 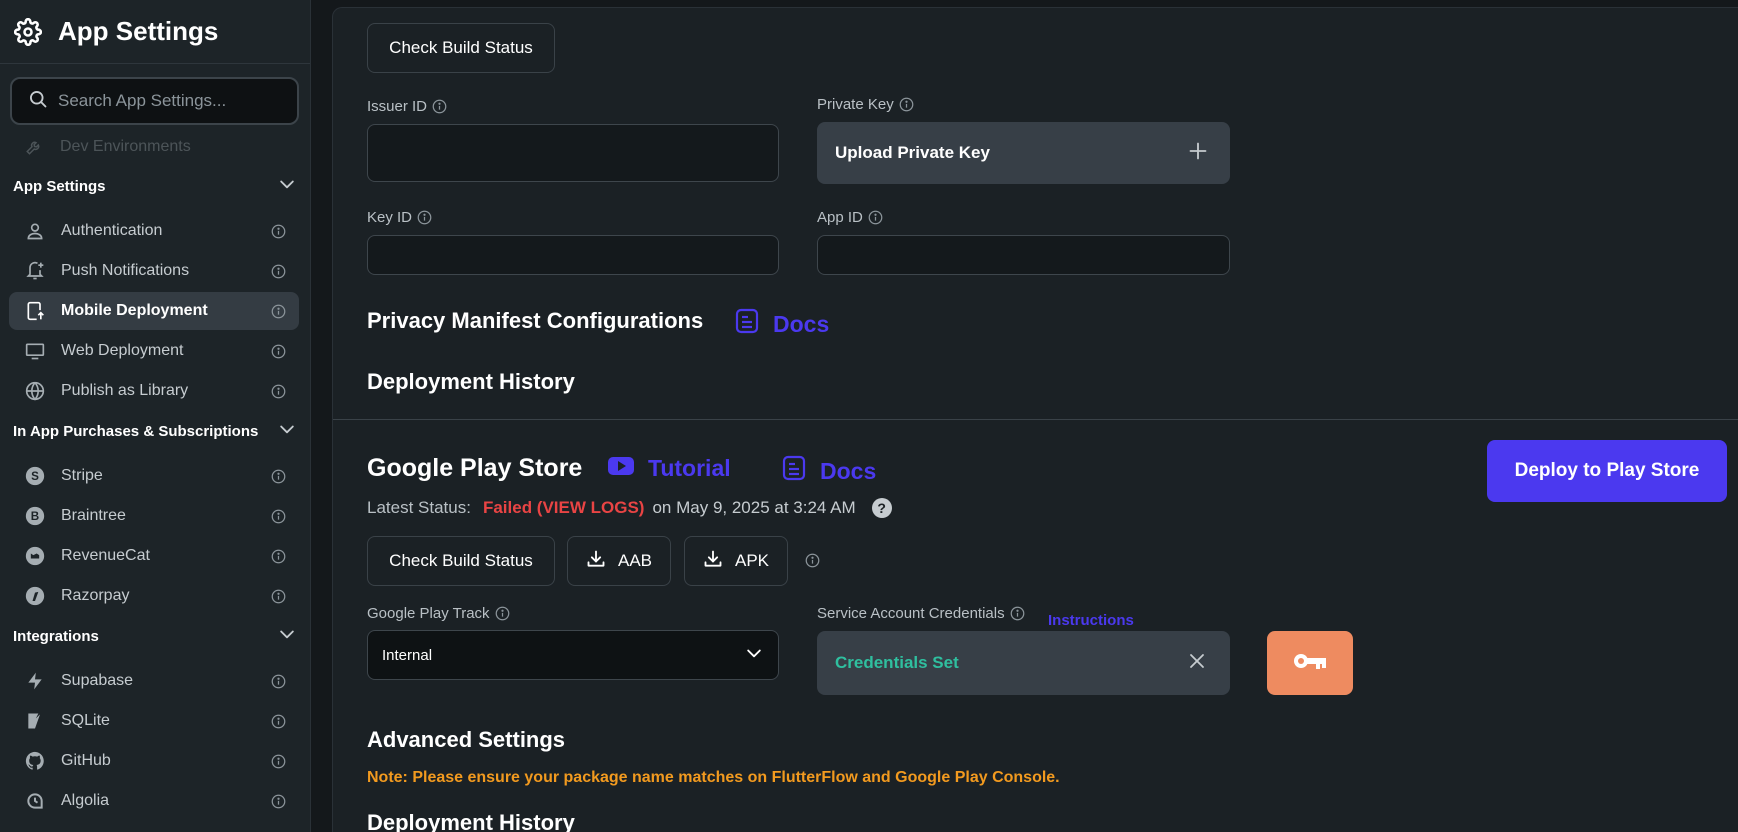 I want to click on sidebar-item-braintree: B Braintree, so click(x=154, y=516).